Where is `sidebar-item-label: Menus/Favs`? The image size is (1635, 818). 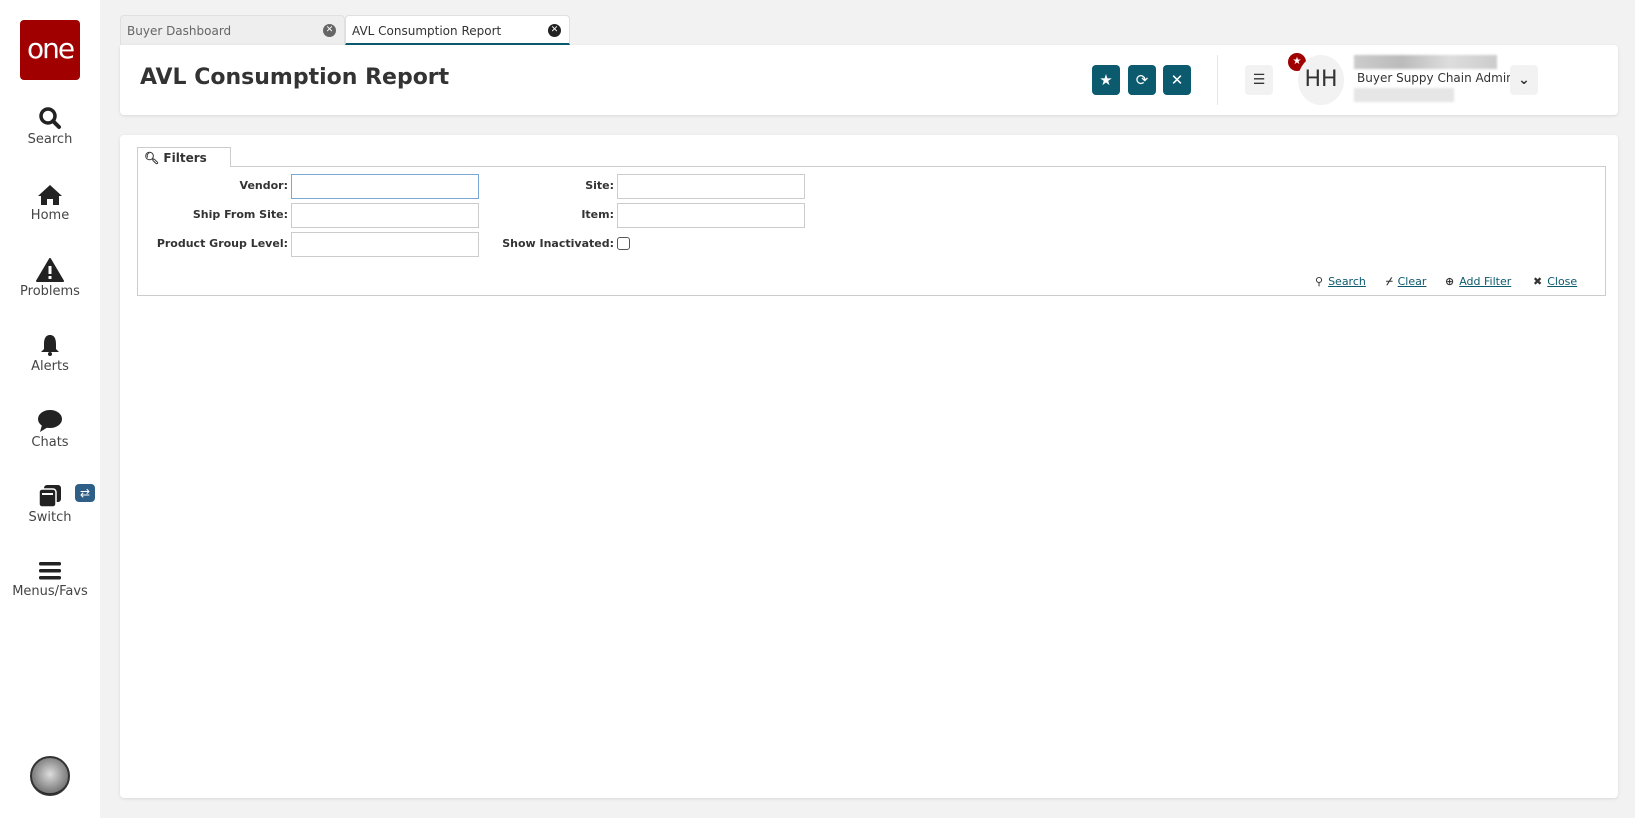 sidebar-item-label: Menus/Favs is located at coordinates (50, 591).